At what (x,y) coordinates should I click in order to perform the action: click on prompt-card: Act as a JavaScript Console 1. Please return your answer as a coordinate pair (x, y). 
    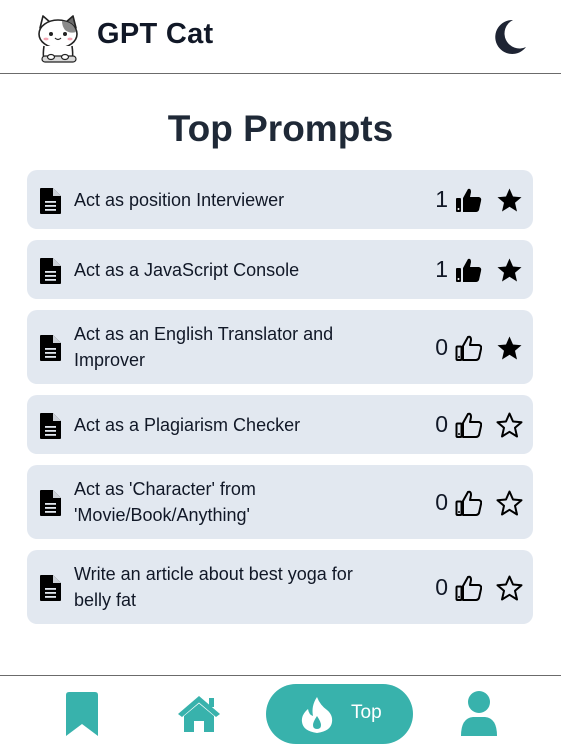
    Looking at the image, I should click on (280, 269).